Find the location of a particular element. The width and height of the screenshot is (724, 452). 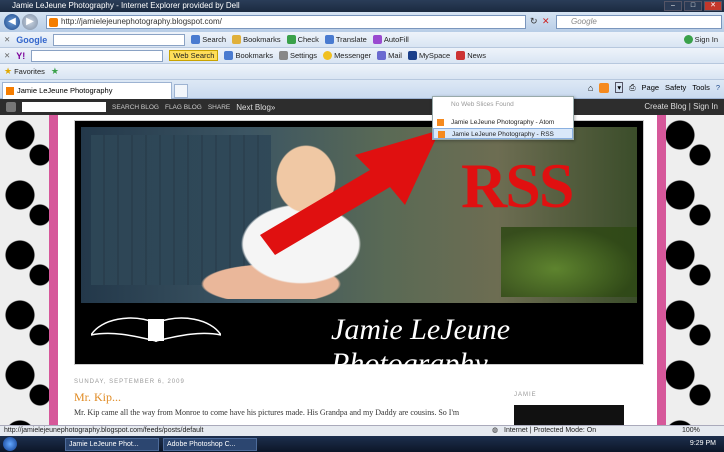

yahoo-news-button: News is located at coordinates (471, 55).